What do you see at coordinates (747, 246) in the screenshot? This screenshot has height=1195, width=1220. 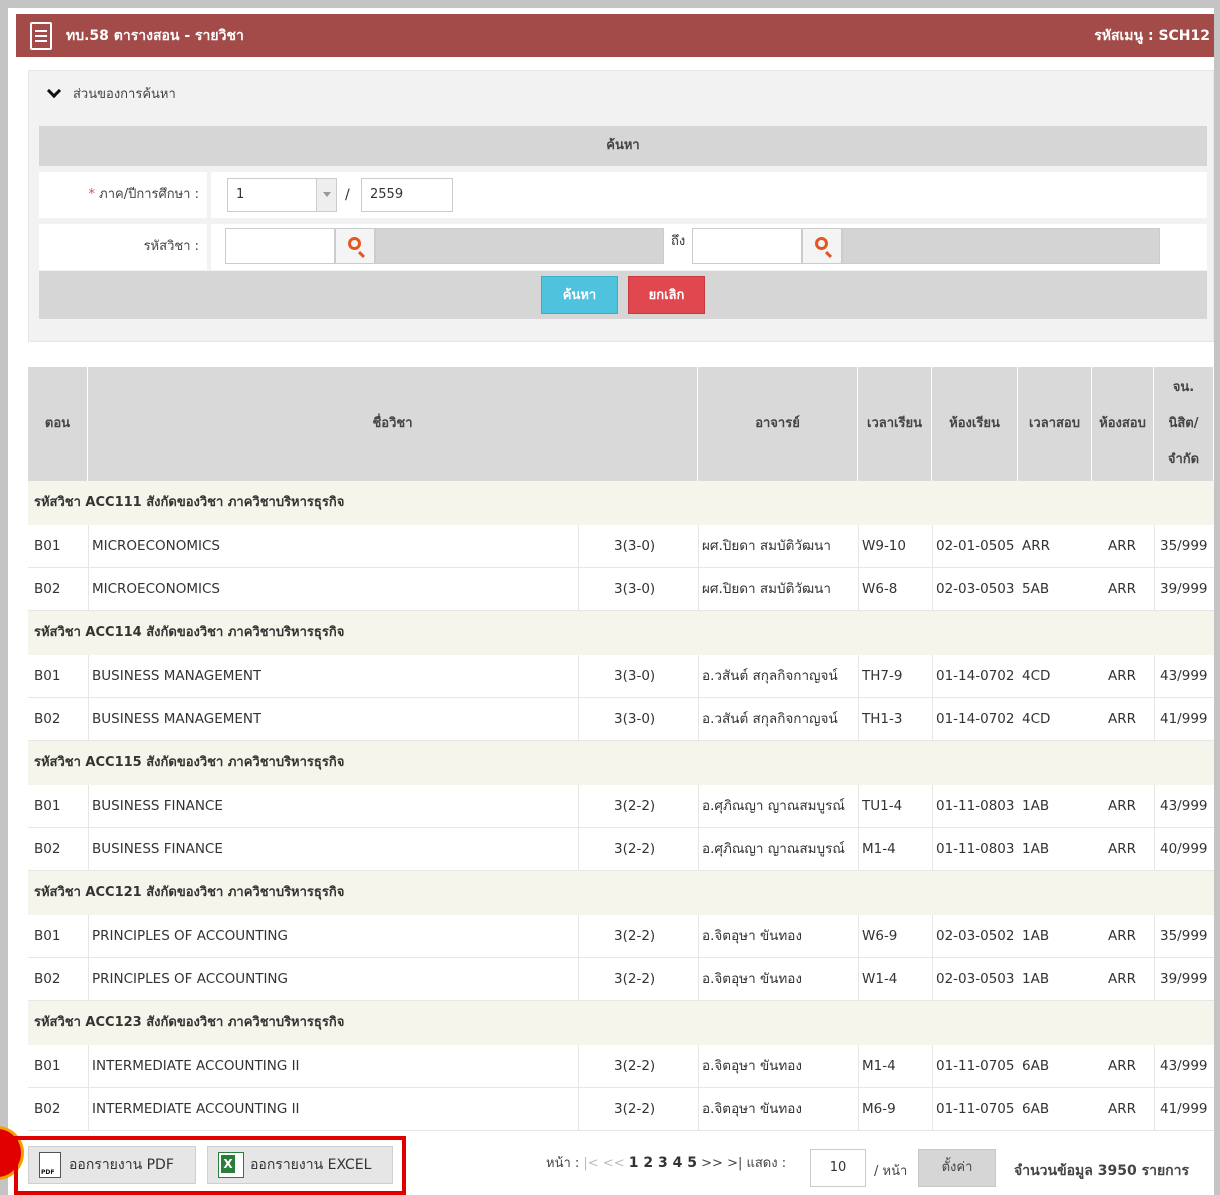 I see `course-code-to-input` at bounding box center [747, 246].